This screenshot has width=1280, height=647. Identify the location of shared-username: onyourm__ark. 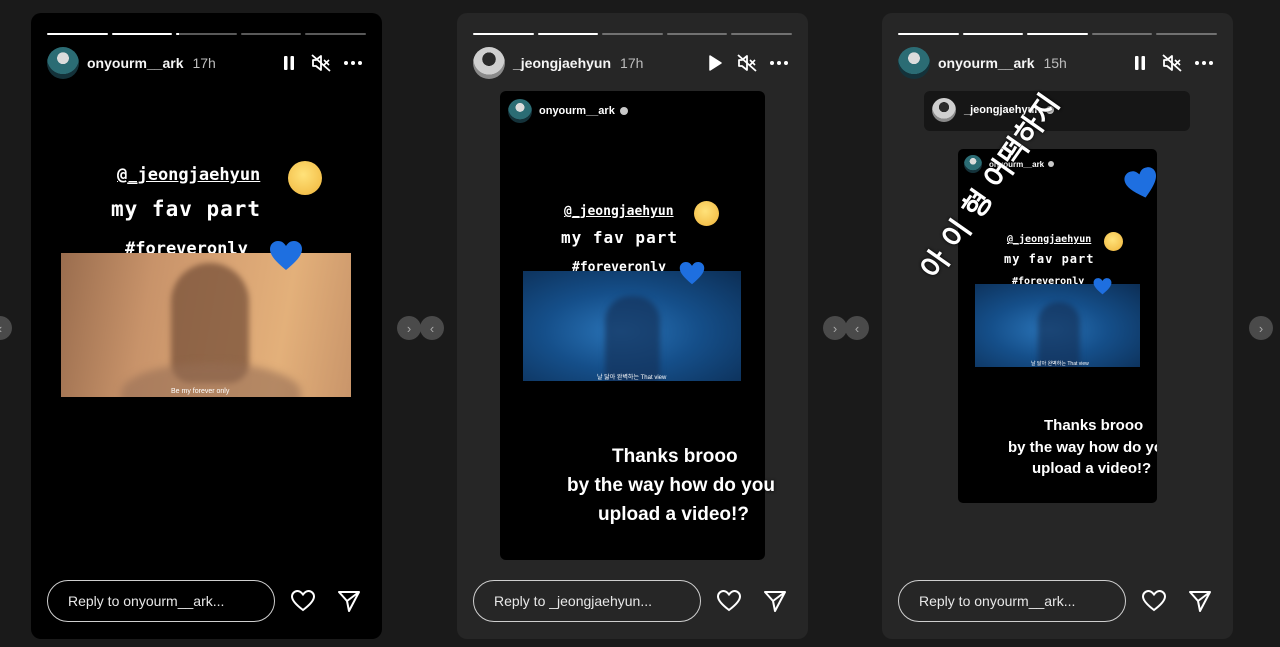
(577, 111).